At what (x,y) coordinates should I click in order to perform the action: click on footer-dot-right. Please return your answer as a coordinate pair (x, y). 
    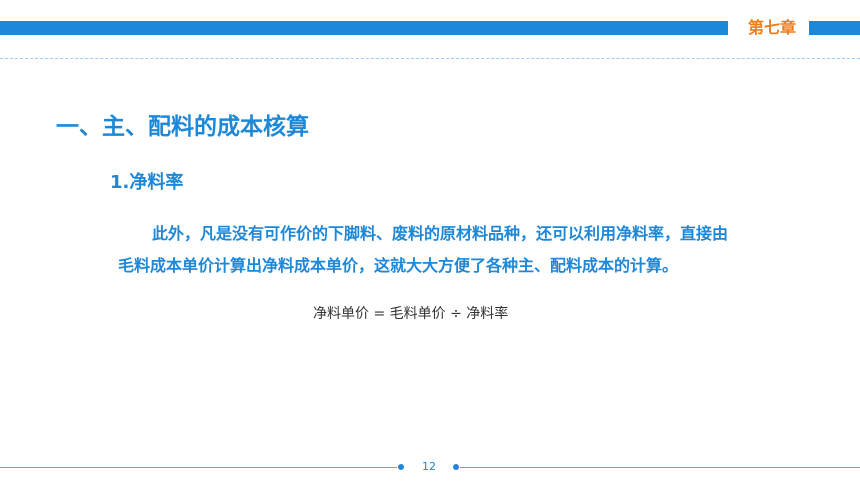
    Looking at the image, I should click on (456, 467).